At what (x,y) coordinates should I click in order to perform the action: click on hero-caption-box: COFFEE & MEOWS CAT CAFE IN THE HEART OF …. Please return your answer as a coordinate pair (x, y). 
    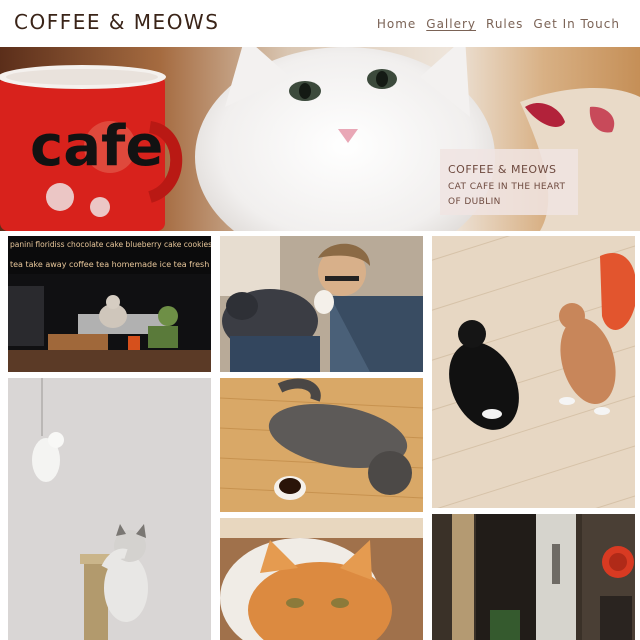
    Looking at the image, I should click on (509, 182).